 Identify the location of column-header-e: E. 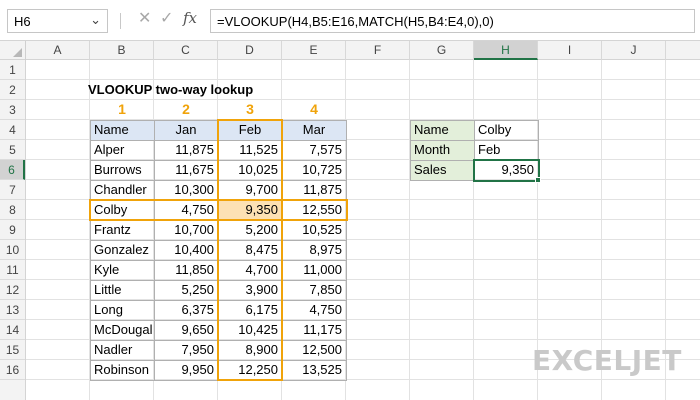
(314, 50).